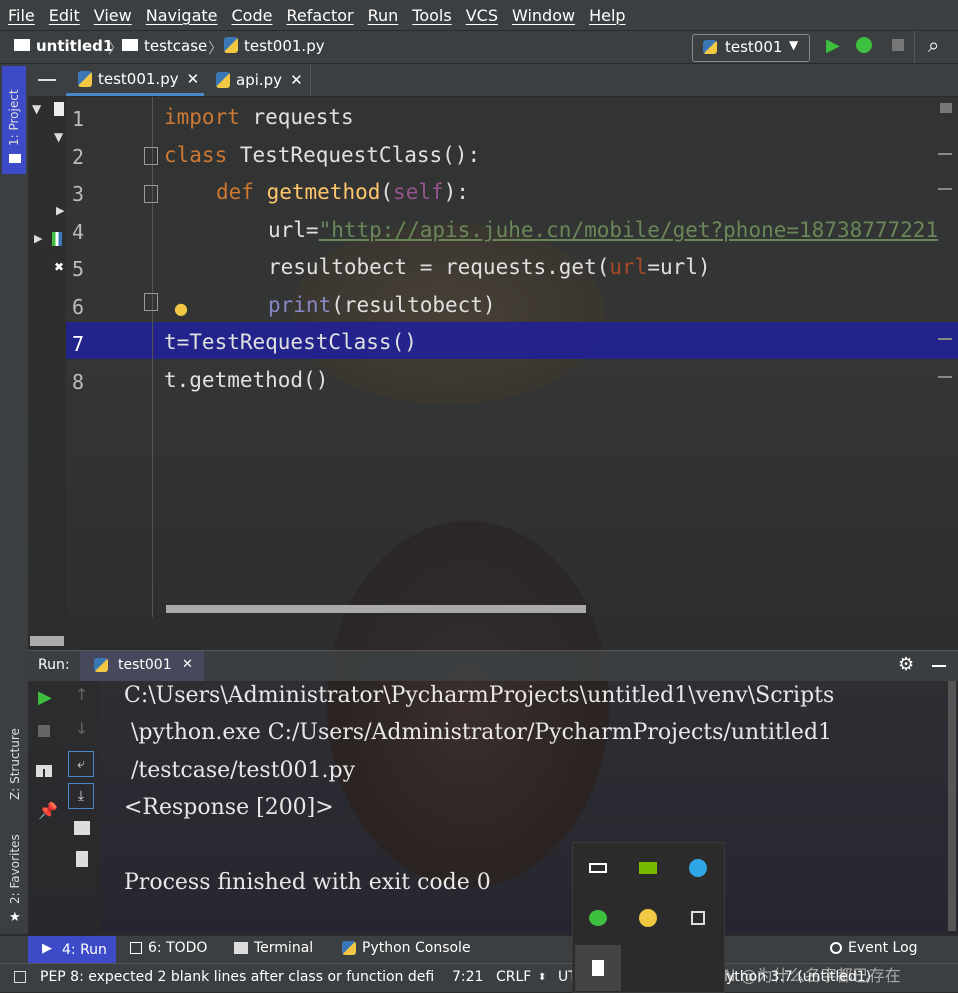 The image size is (958, 993). Describe the element at coordinates (78, 232) in the screenshot. I see `line-number: 4` at that location.